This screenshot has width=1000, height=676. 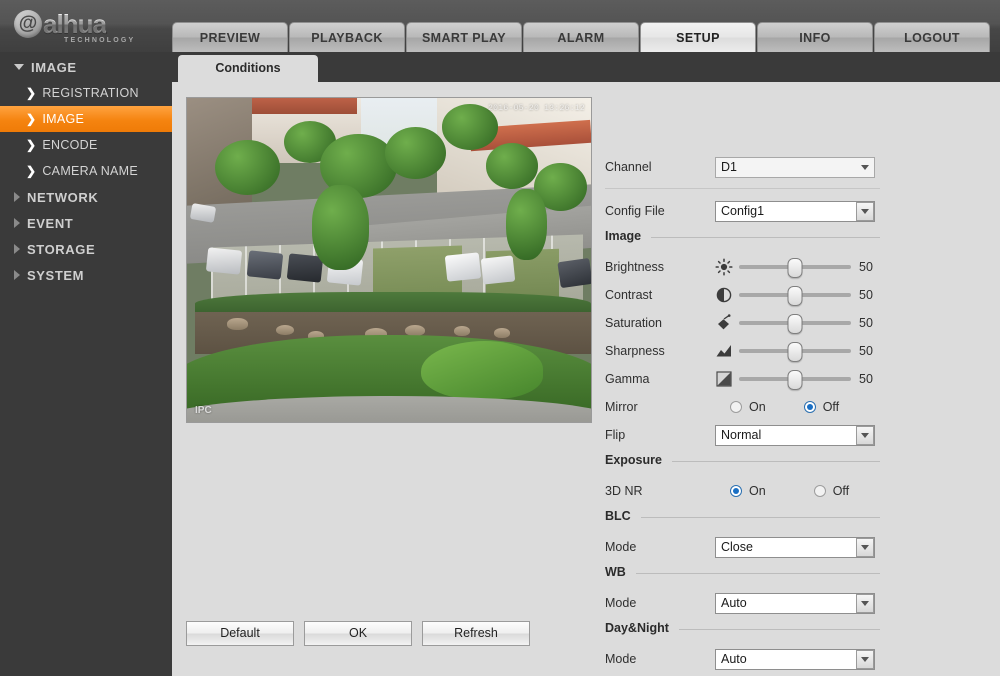 I want to click on ok-button: OK, so click(x=358, y=633).